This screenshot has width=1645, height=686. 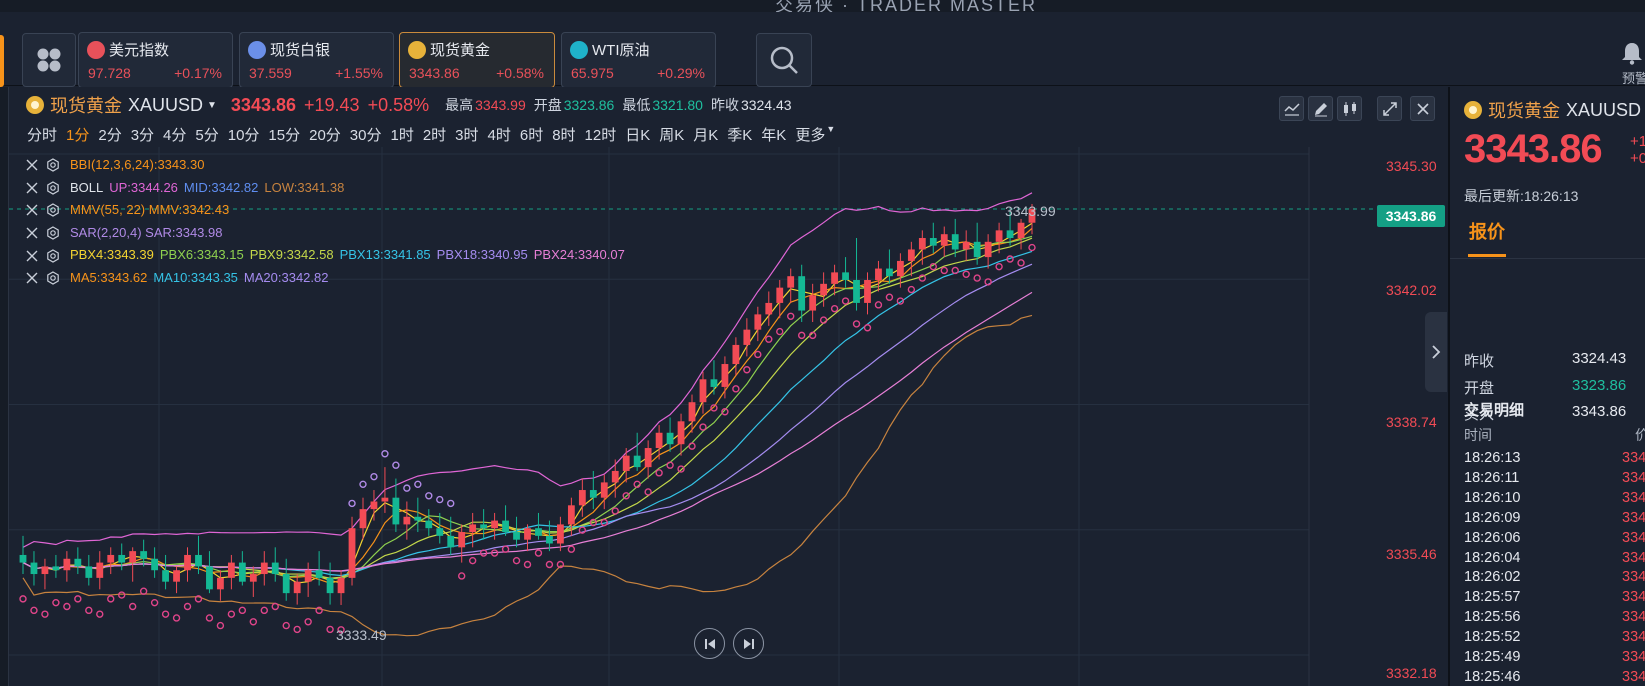 I want to click on interval-12: 3时, so click(x=466, y=134).